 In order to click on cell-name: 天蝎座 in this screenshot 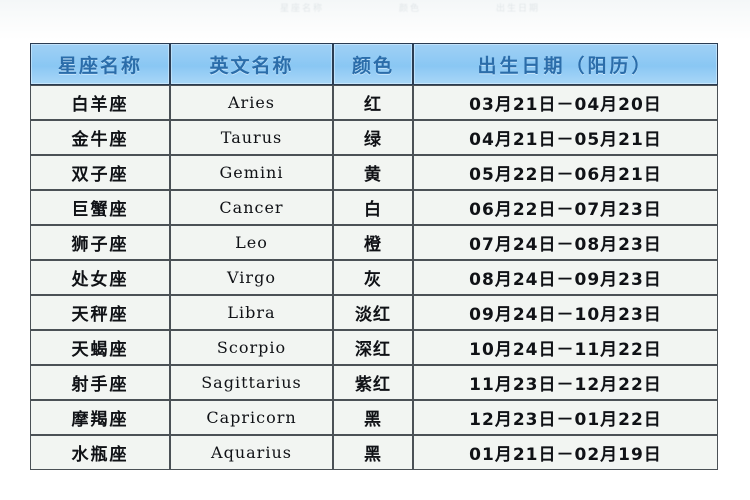, I will do `click(100, 347)`.